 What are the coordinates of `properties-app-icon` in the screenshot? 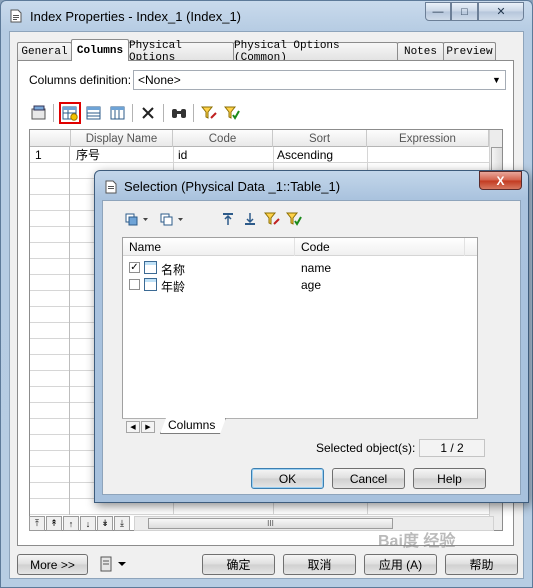 It's located at (16, 16).